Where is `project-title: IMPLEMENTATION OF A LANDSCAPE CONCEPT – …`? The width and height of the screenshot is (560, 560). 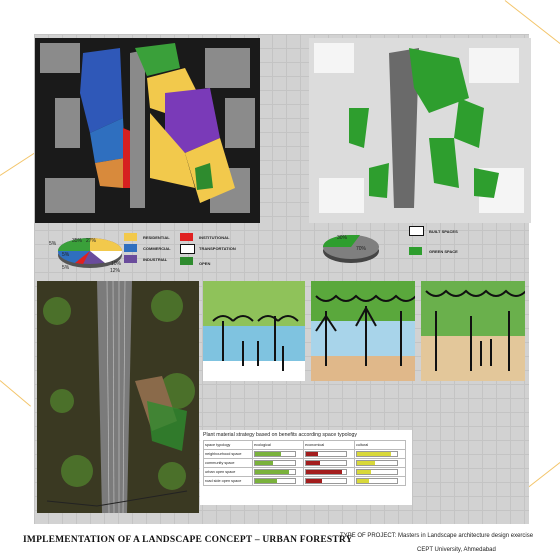
project-title: IMPLEMENTATION OF A LANDSCAPE CONCEPT – … is located at coordinates (188, 540).